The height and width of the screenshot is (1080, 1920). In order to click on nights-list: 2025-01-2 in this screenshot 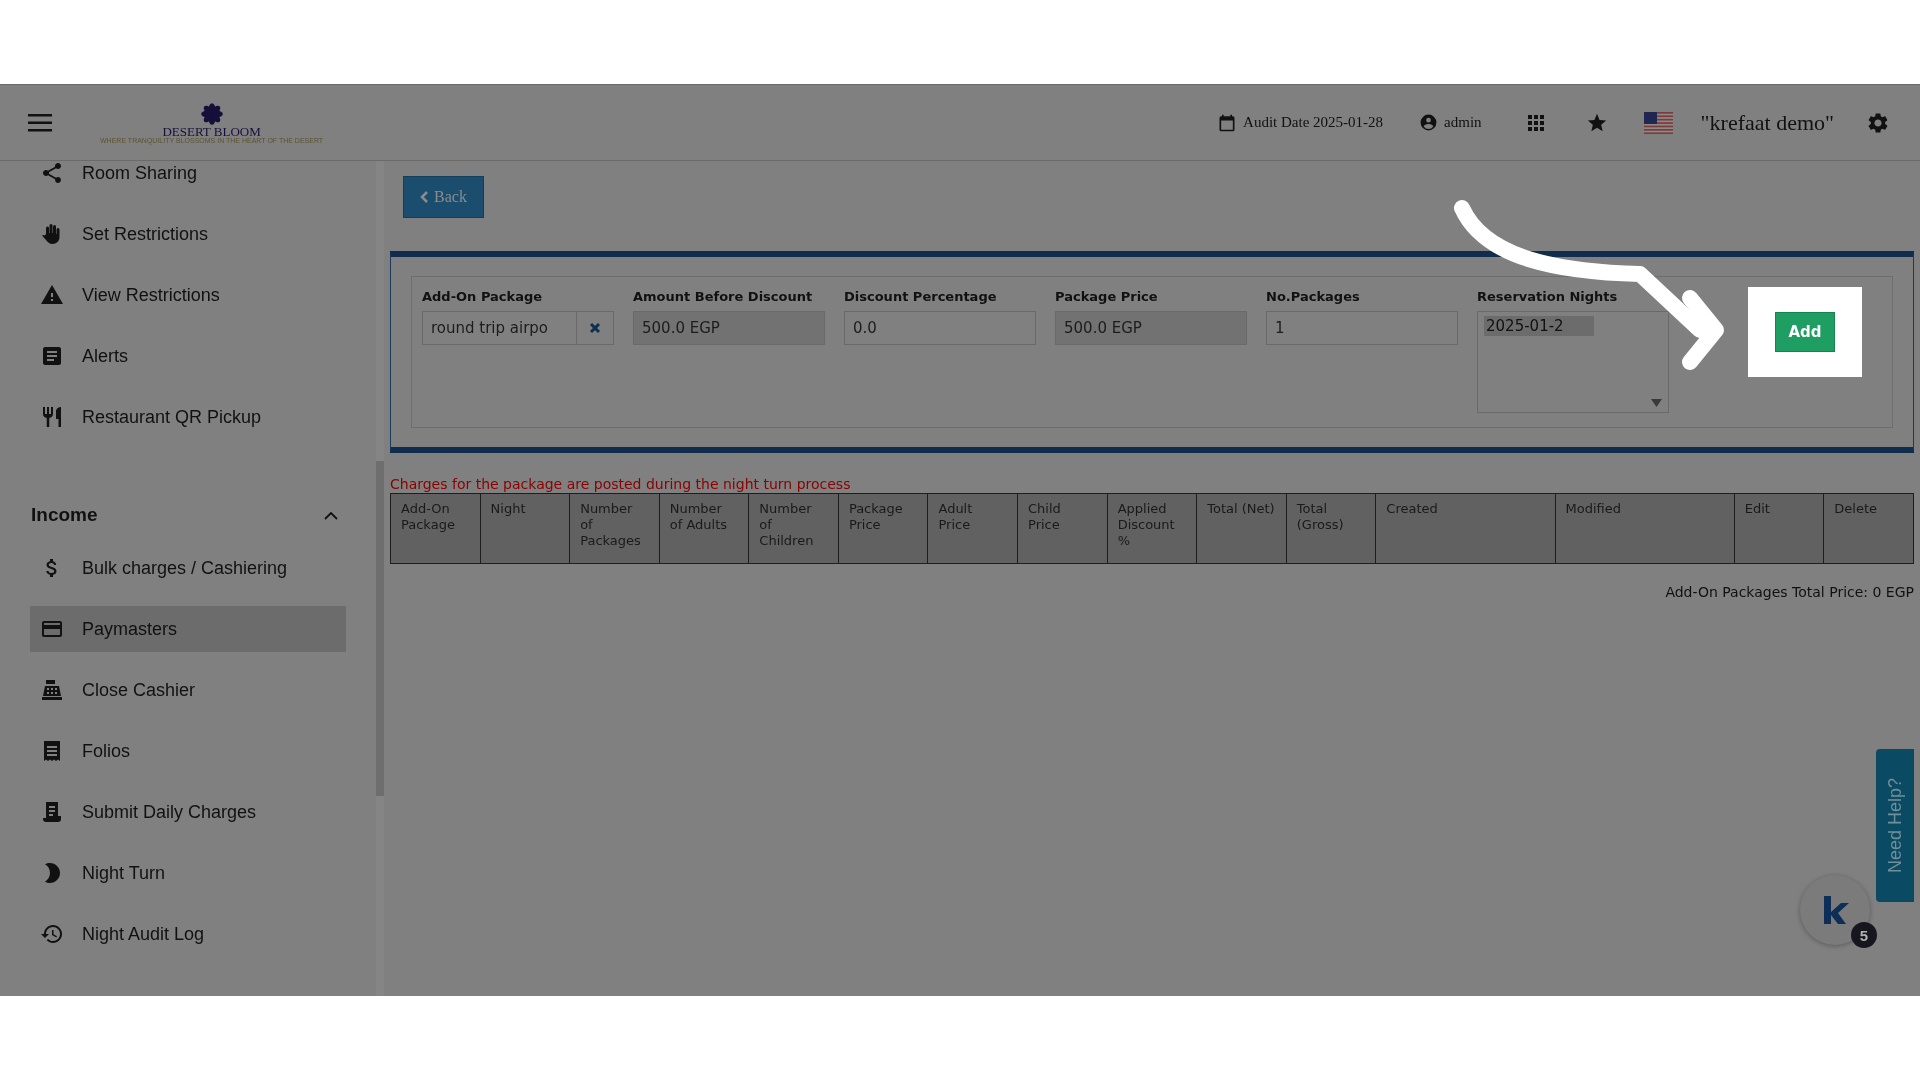, I will do `click(1573, 362)`.